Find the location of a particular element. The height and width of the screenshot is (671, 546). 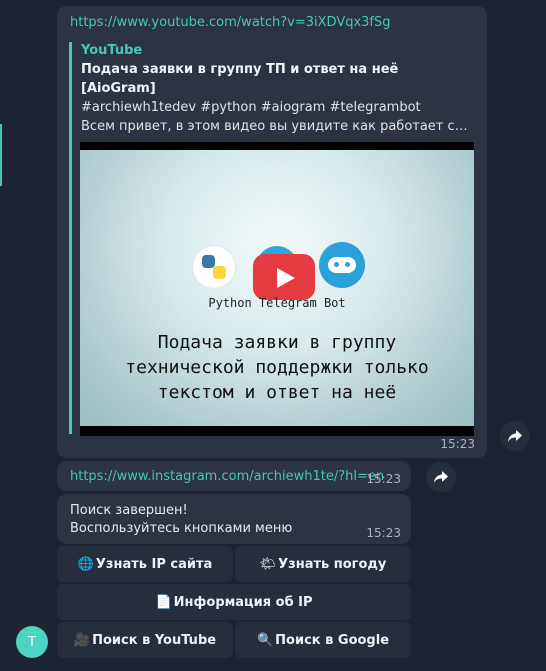

chat-scroll-indicator is located at coordinates (1, 155).